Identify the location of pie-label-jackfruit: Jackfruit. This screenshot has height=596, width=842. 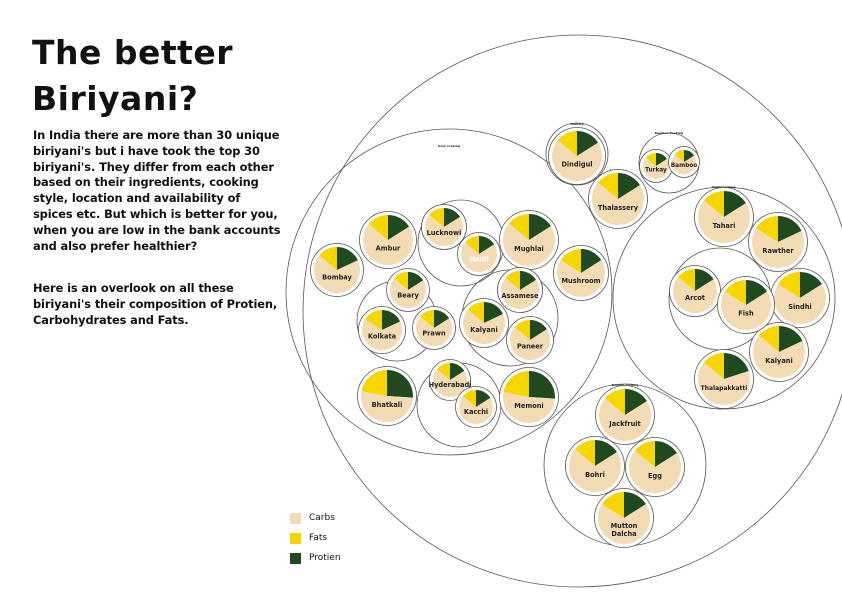
(624, 424).